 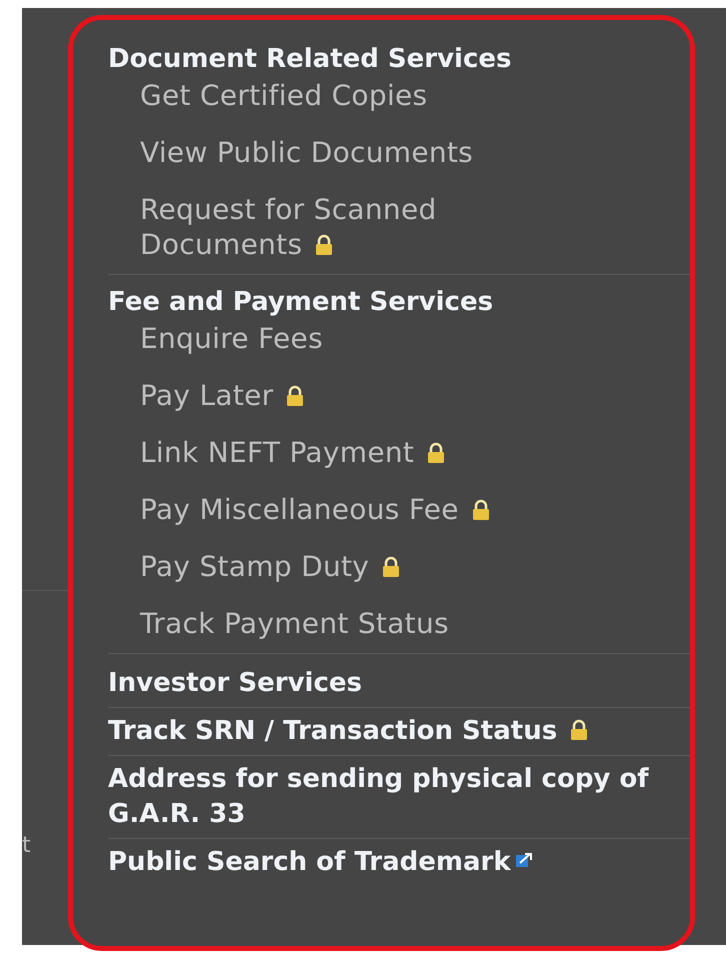 I want to click on menu-link: Get Certified Copies, so click(x=330, y=95).